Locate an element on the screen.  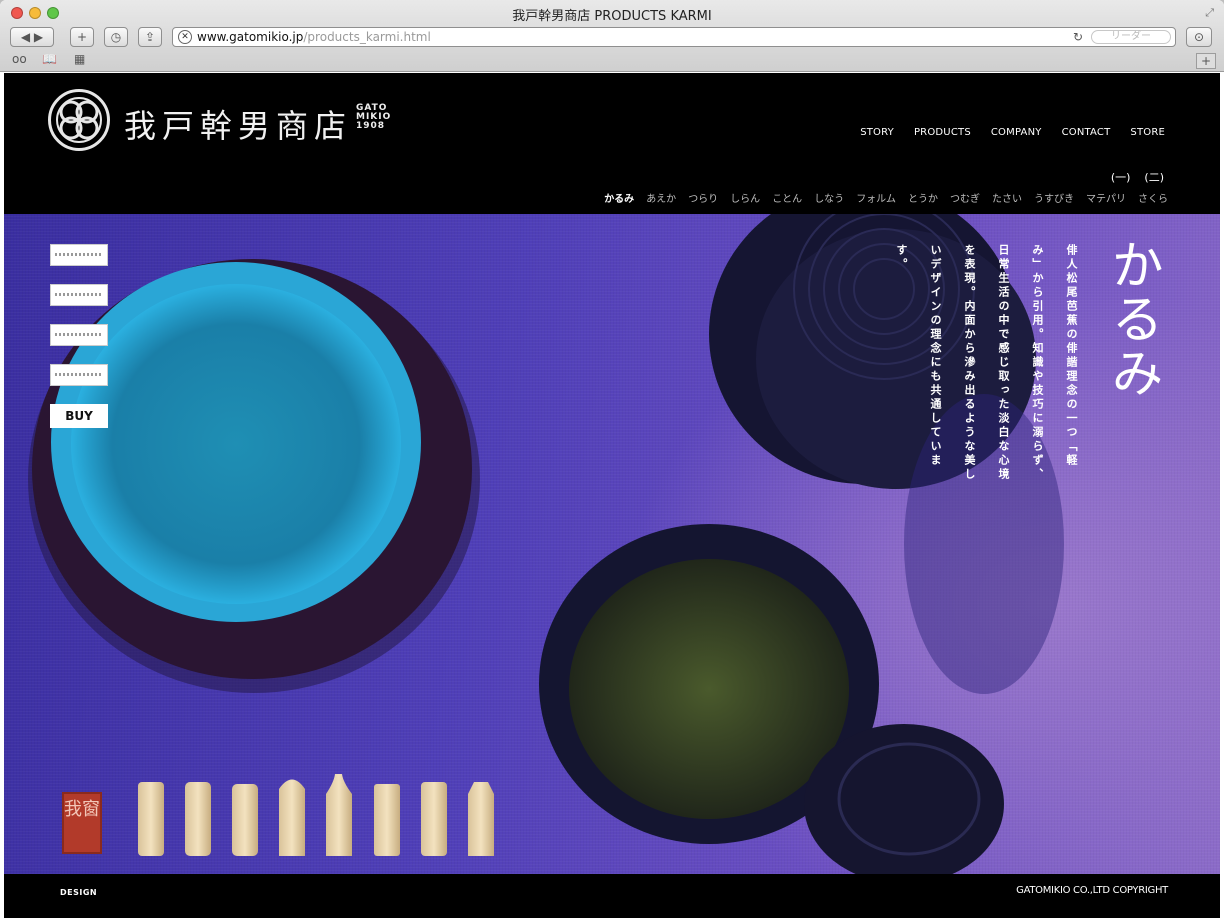
subnav-tsurari: つらり is located at coordinates (703, 197).